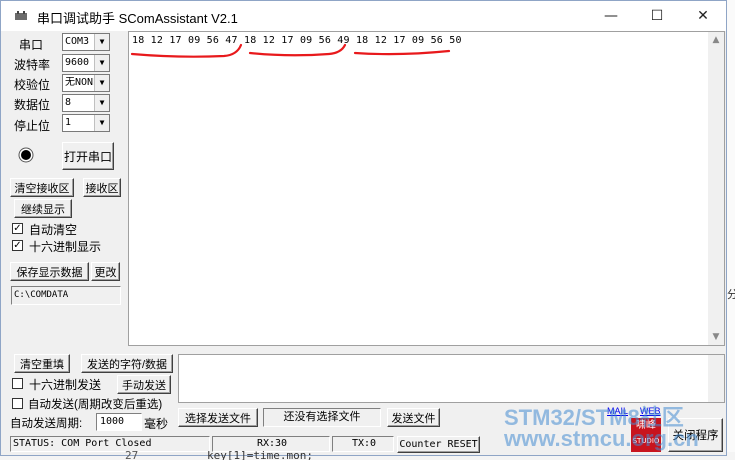 Image resolution: width=735 pixels, height=460 pixels. Describe the element at coordinates (17, 228) in the screenshot. I see `auto-clear-checkbox: ✓` at that location.